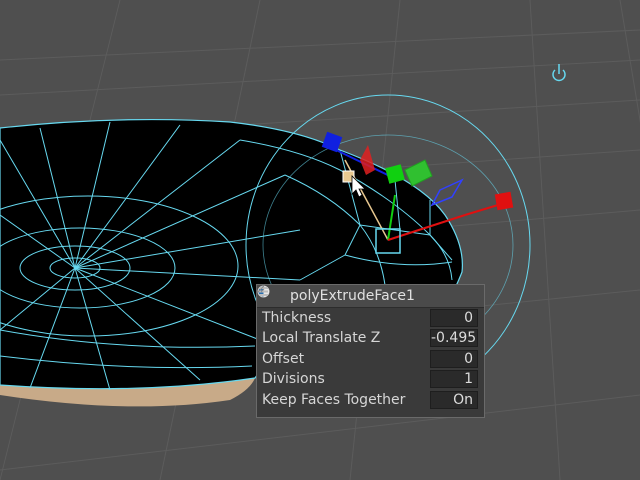  What do you see at coordinates (297, 318) in the screenshot?
I see `attr-label: Thickness` at bounding box center [297, 318].